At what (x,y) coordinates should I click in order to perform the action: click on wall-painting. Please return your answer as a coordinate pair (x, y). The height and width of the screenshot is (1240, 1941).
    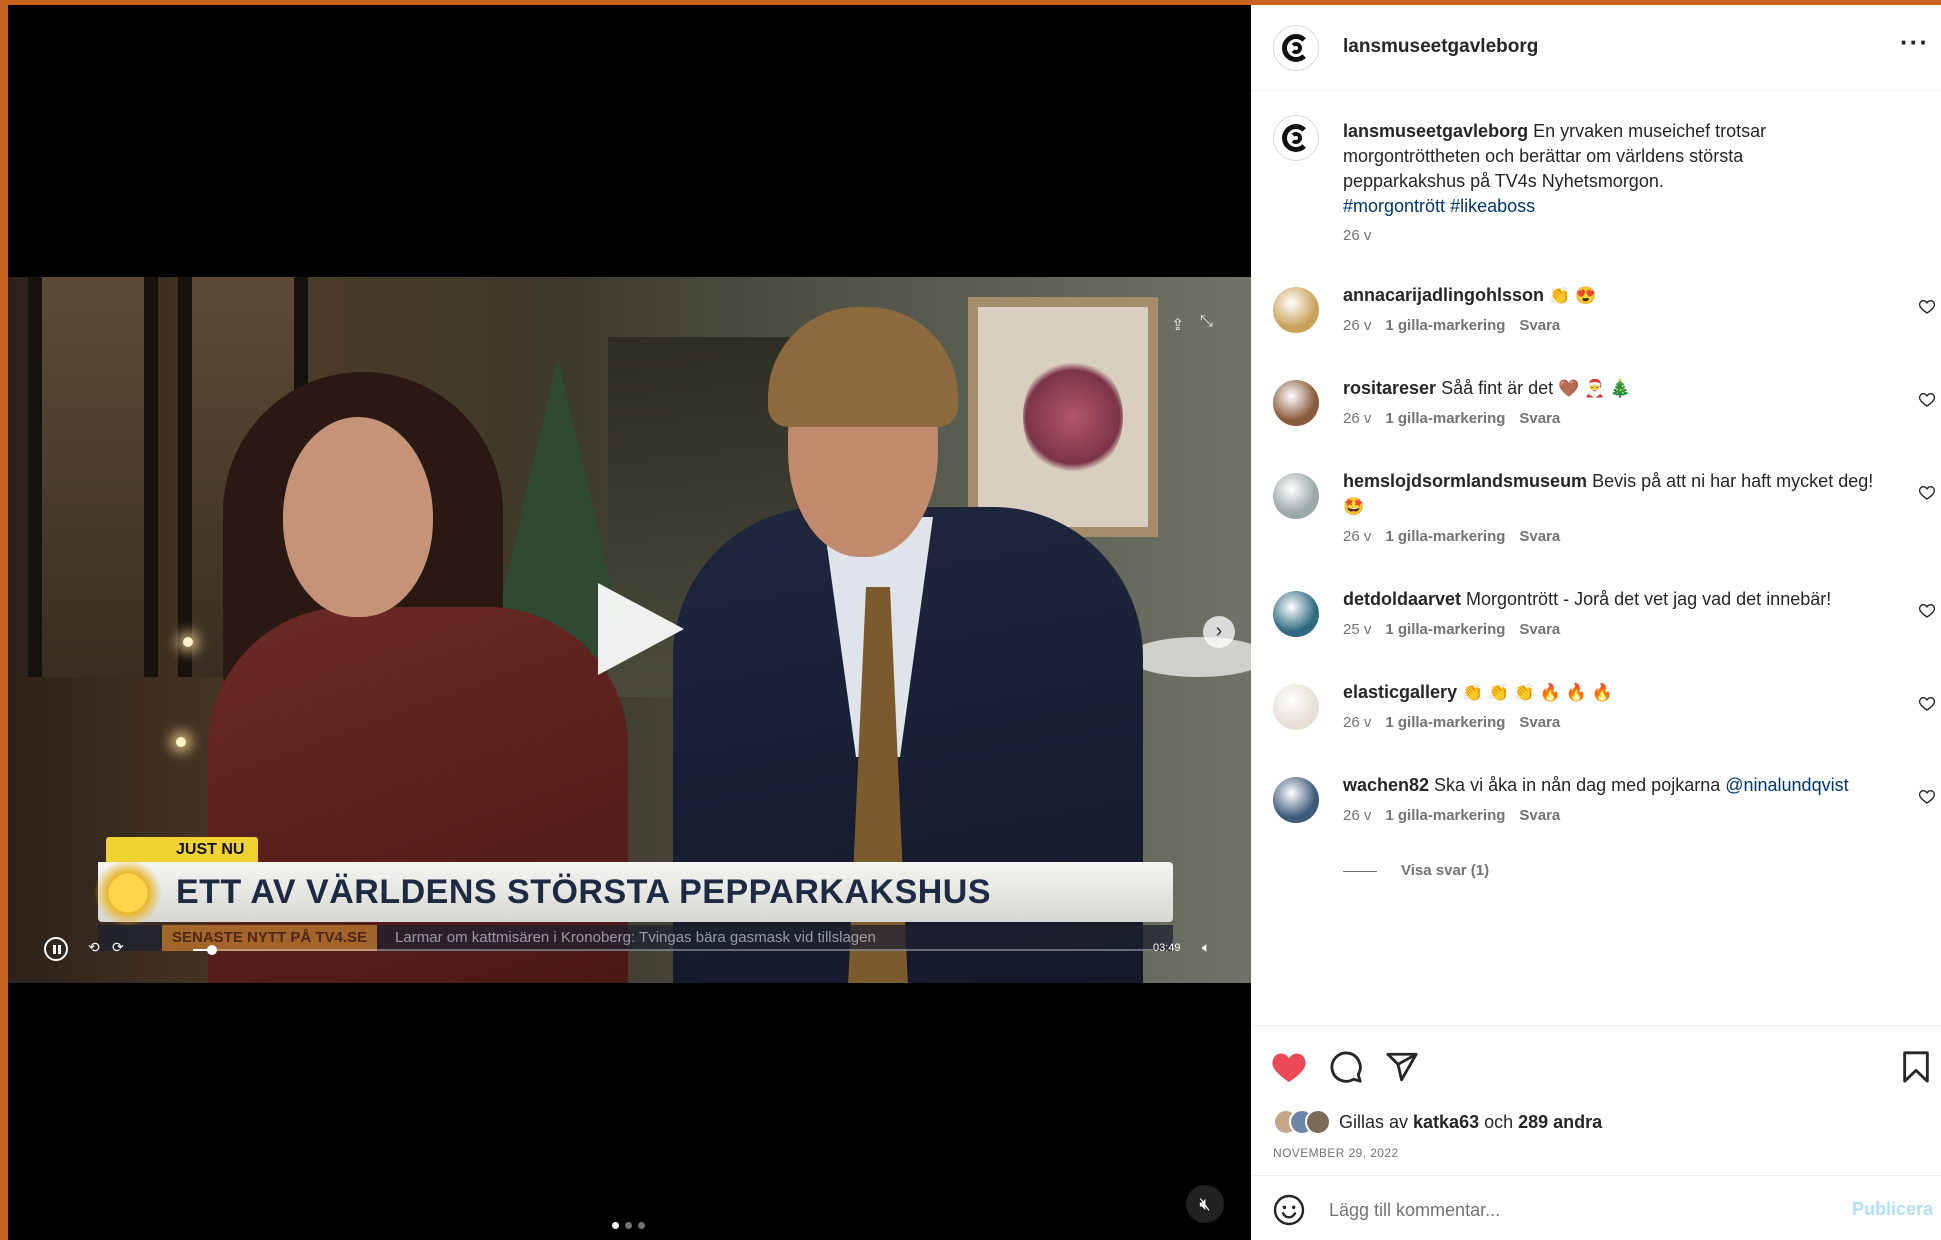
    Looking at the image, I should click on (1063, 417).